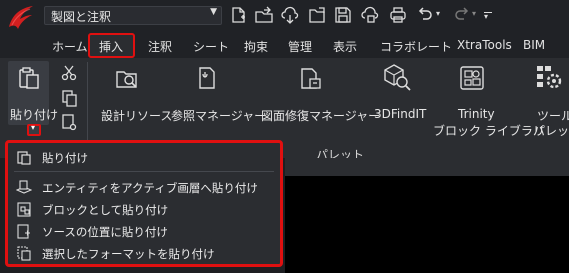  What do you see at coordinates (438, 13) in the screenshot?
I see `undo-chevron-icon: ▾` at bounding box center [438, 13].